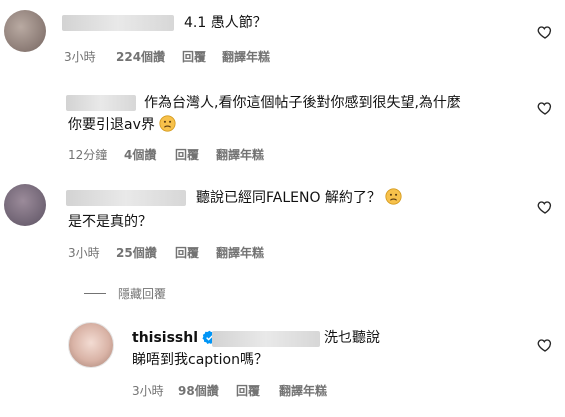 The image size is (565, 417). Describe the element at coordinates (302, 103) in the screenshot. I see `comment-text: 作為台灣人,看你這個帖子後對你感到很失望,為什麼` at that location.